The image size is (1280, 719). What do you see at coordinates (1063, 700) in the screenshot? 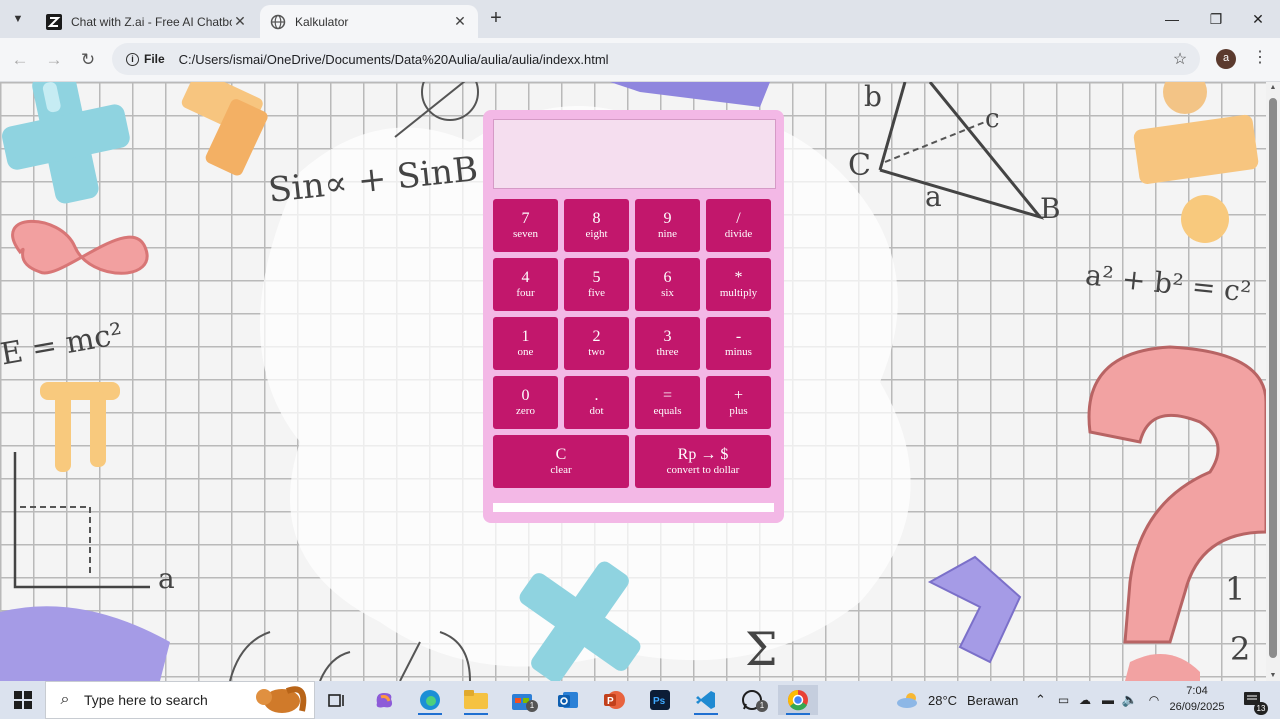
I see `meet-now-icon: ▭` at bounding box center [1063, 700].